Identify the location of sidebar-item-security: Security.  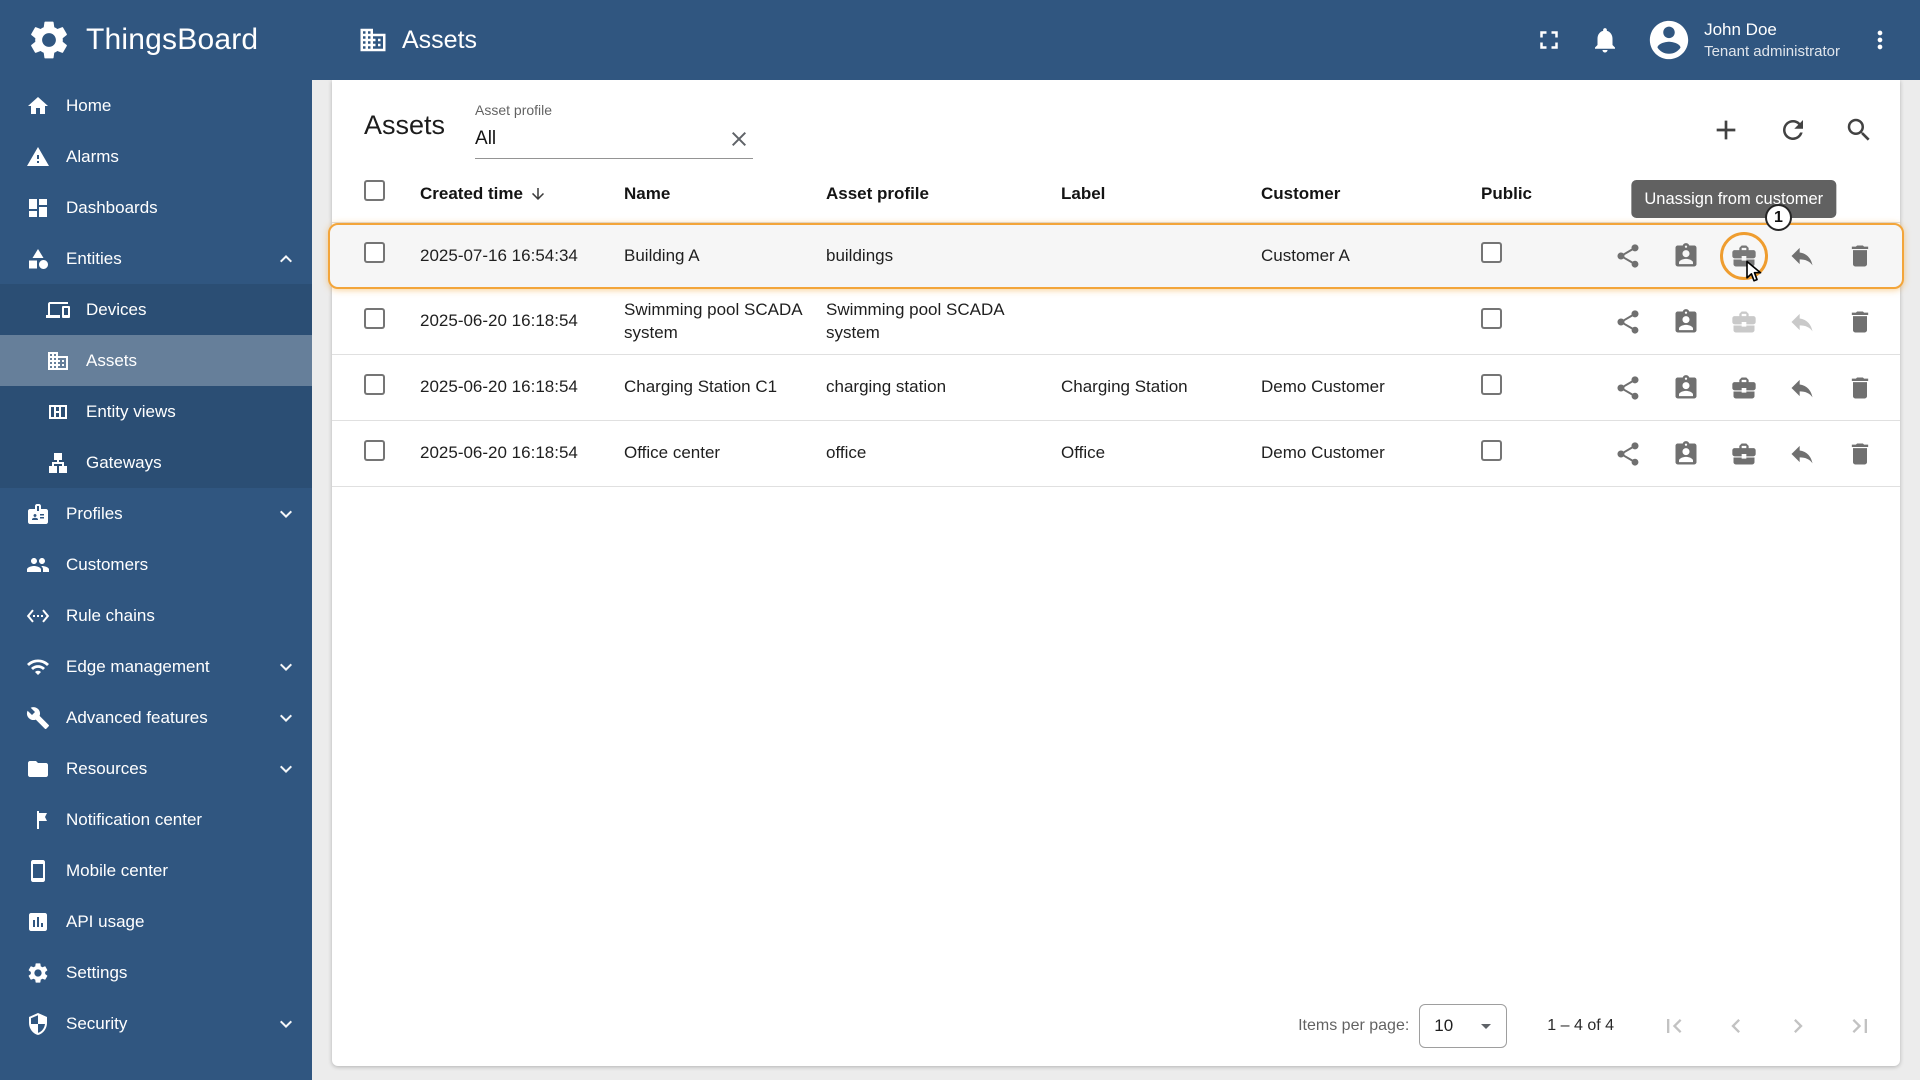
(156, 1023).